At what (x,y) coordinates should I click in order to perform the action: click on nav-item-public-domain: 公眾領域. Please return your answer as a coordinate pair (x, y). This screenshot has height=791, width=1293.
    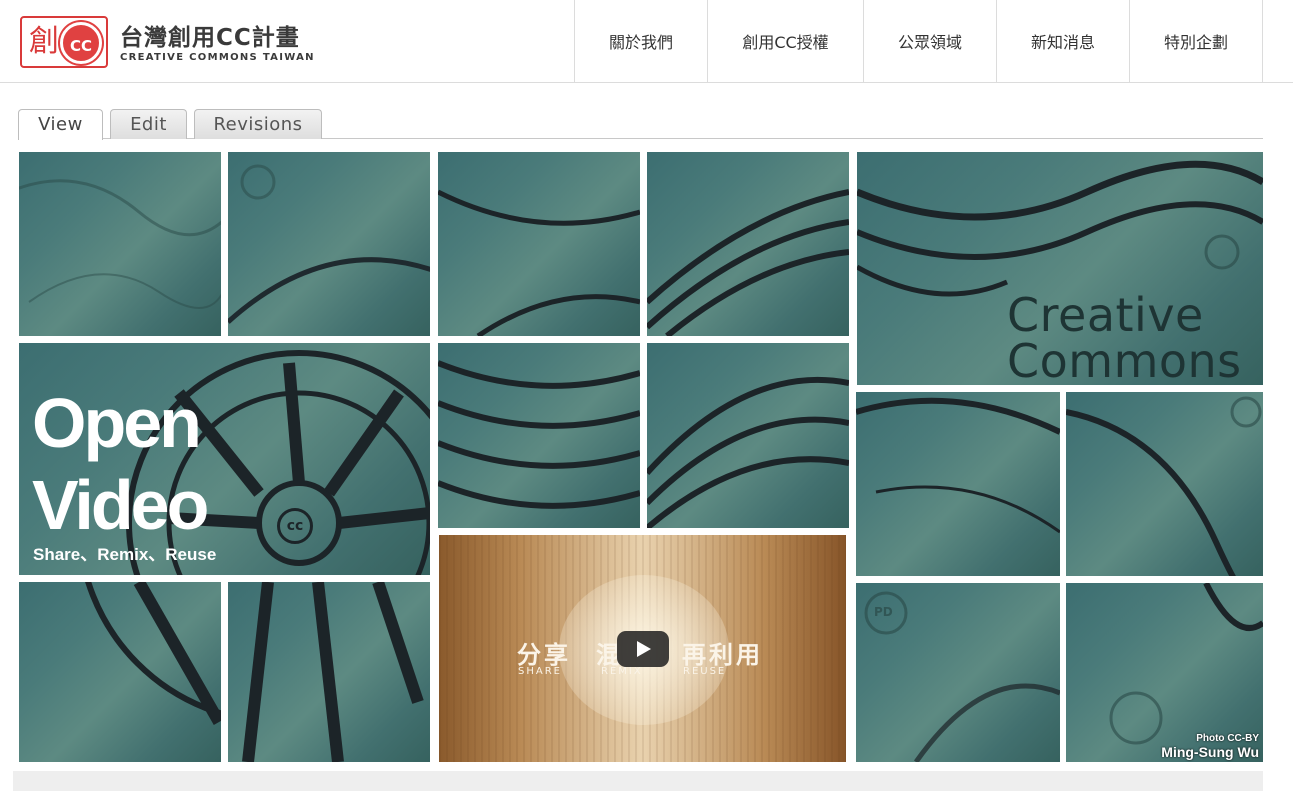
    Looking at the image, I should click on (930, 41).